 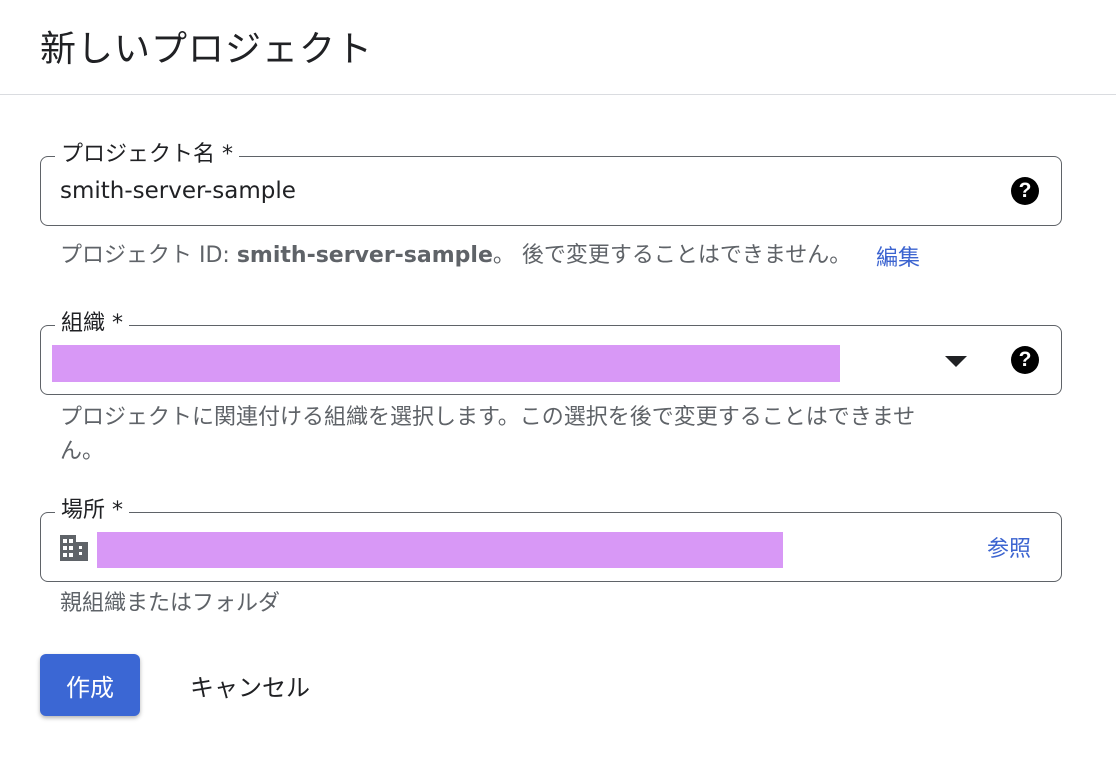 What do you see at coordinates (147, 155) in the screenshot?
I see `project-name-label: プロジェクト名 *` at bounding box center [147, 155].